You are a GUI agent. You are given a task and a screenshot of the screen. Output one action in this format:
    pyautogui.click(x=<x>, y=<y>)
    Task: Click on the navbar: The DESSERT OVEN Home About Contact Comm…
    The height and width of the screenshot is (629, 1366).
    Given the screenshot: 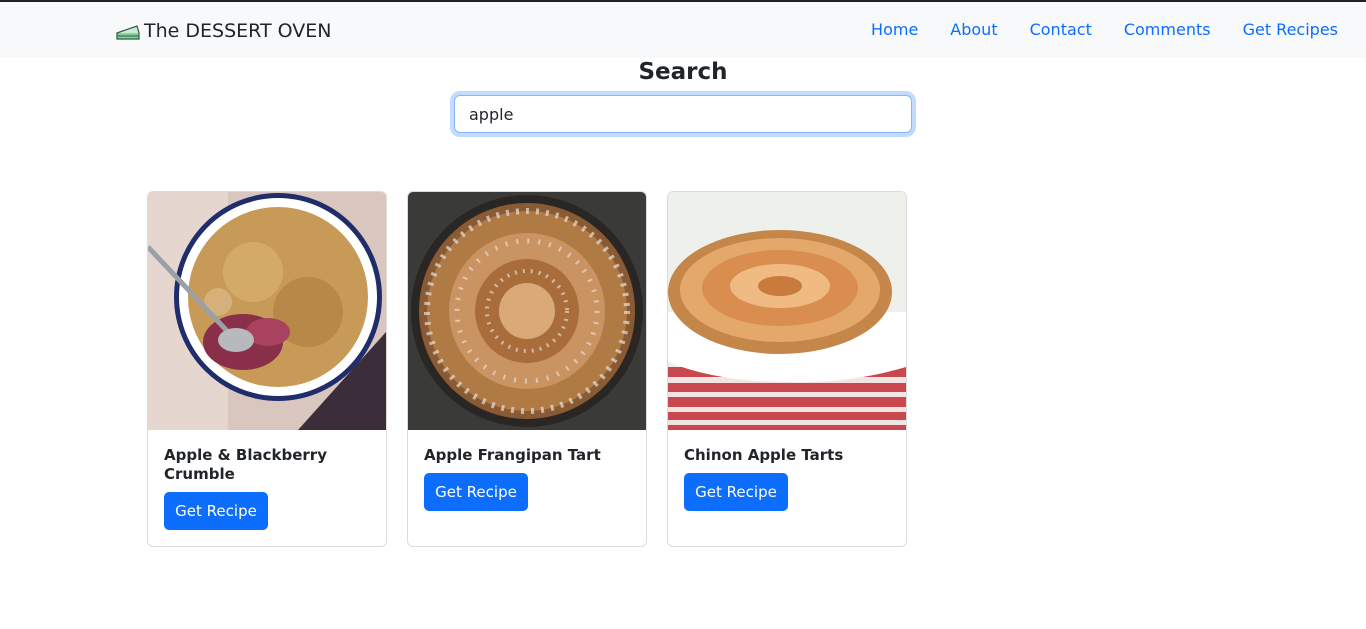 What is the action you would take?
    pyautogui.click(x=683, y=30)
    